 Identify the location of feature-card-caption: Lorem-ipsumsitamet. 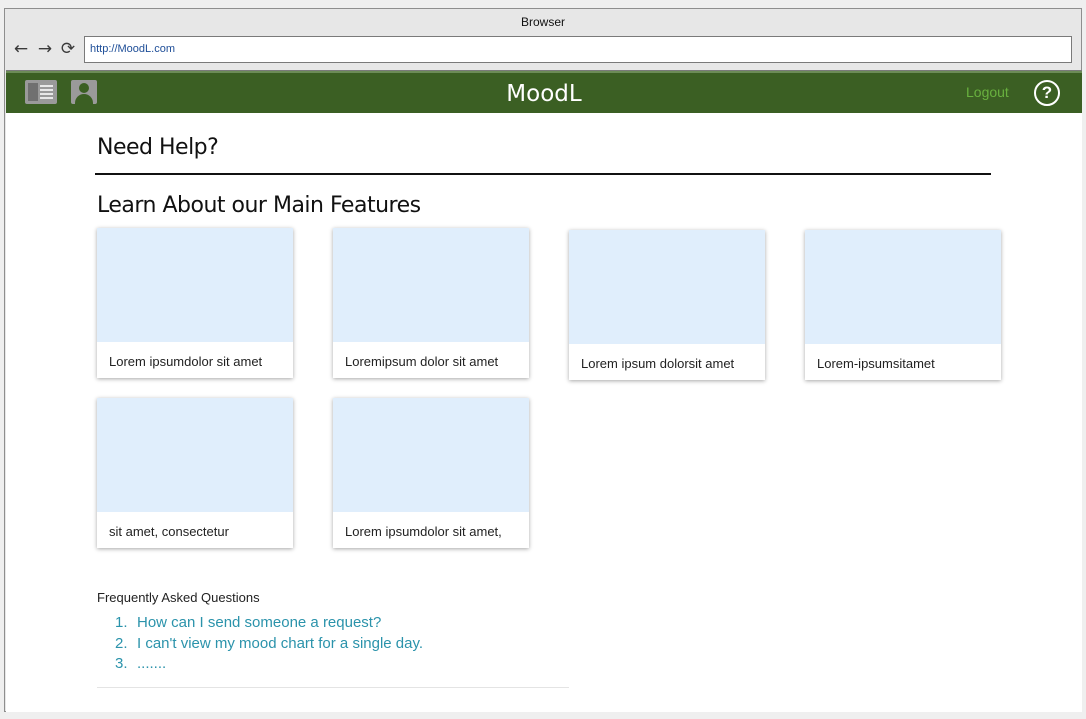
(876, 363).